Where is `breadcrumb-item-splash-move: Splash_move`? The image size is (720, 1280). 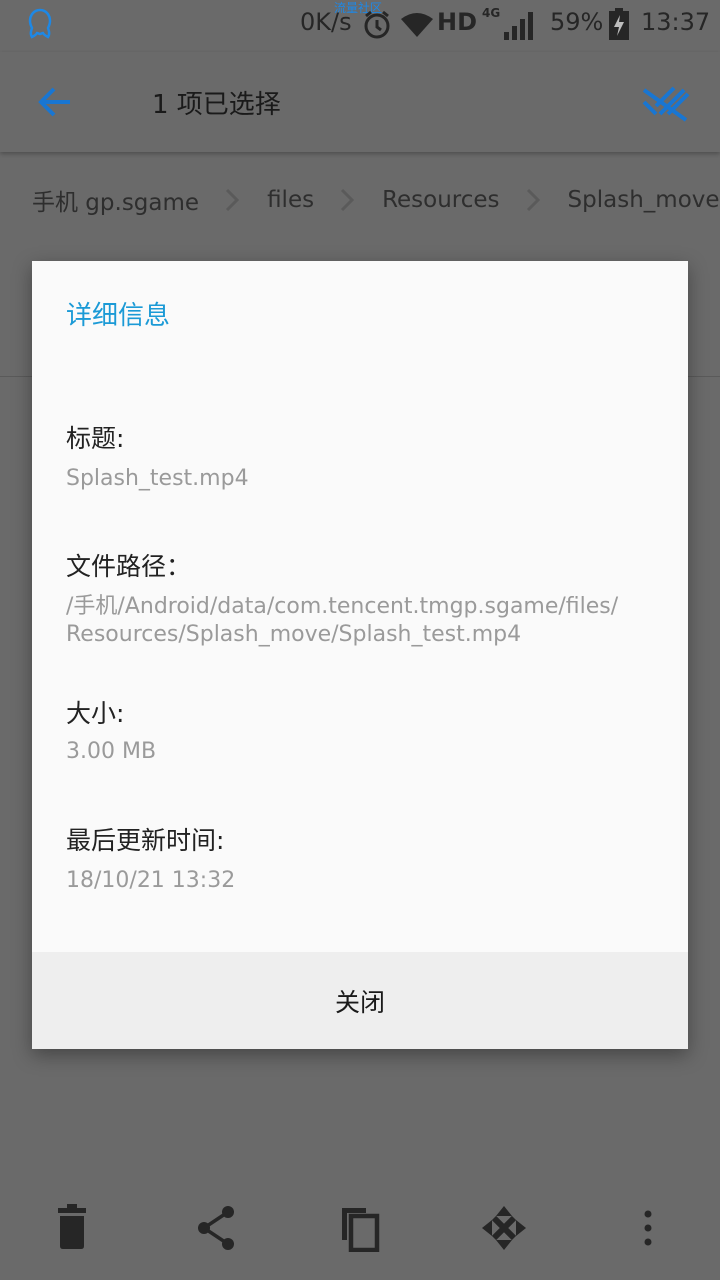 breadcrumb-item-splash-move: Splash_move is located at coordinates (644, 200).